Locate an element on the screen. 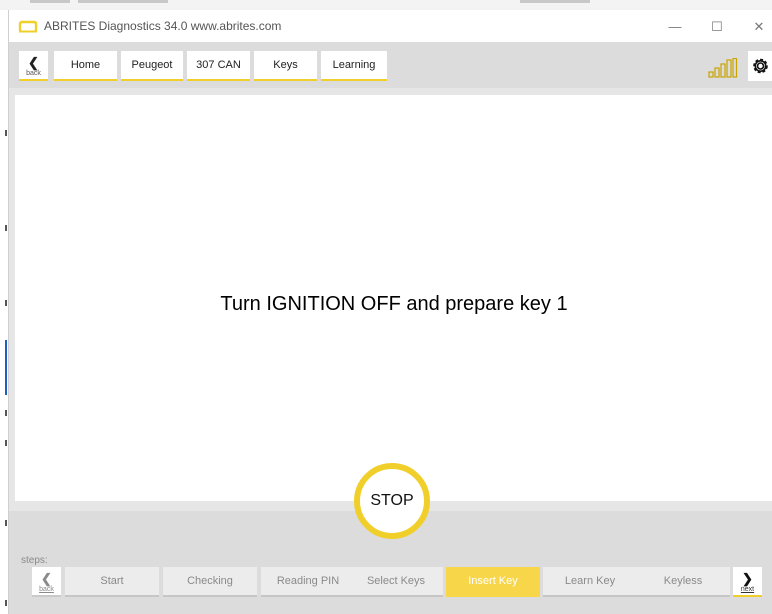  back-label: back is located at coordinates (33, 73).